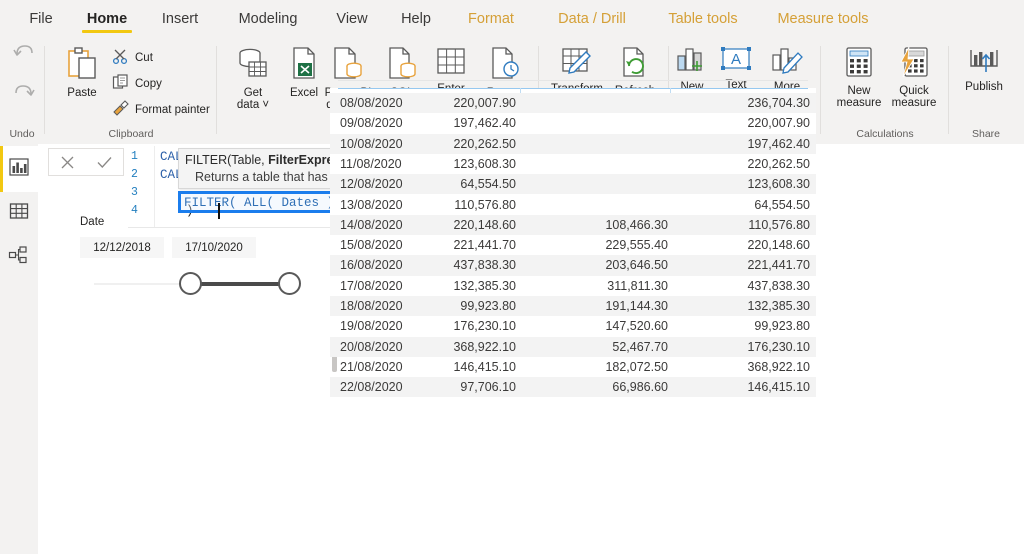 The width and height of the screenshot is (1024, 554). I want to click on quick-measure-label: Quick, so click(914, 90).